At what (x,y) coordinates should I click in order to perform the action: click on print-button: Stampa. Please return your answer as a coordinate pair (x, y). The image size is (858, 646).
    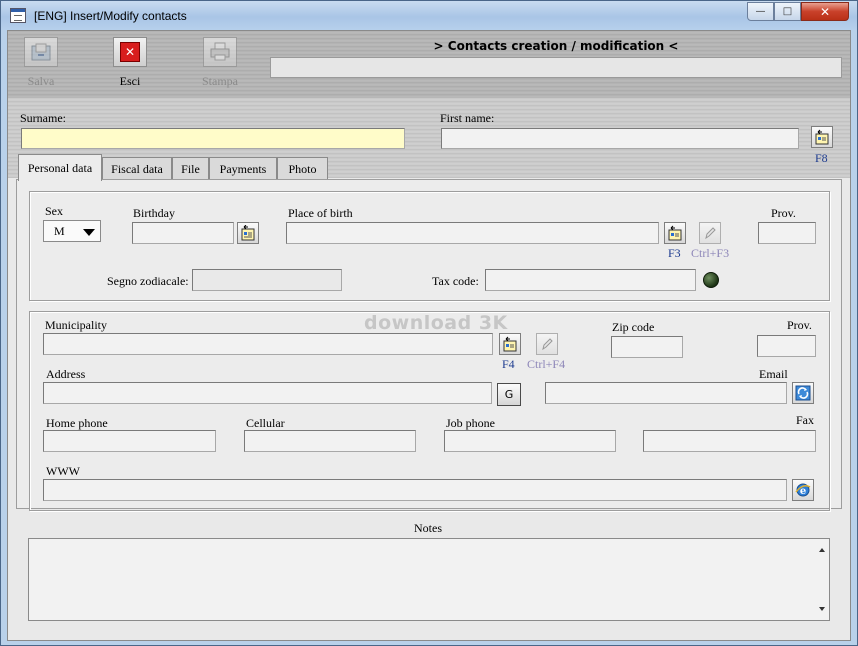
    Looking at the image, I should click on (220, 63).